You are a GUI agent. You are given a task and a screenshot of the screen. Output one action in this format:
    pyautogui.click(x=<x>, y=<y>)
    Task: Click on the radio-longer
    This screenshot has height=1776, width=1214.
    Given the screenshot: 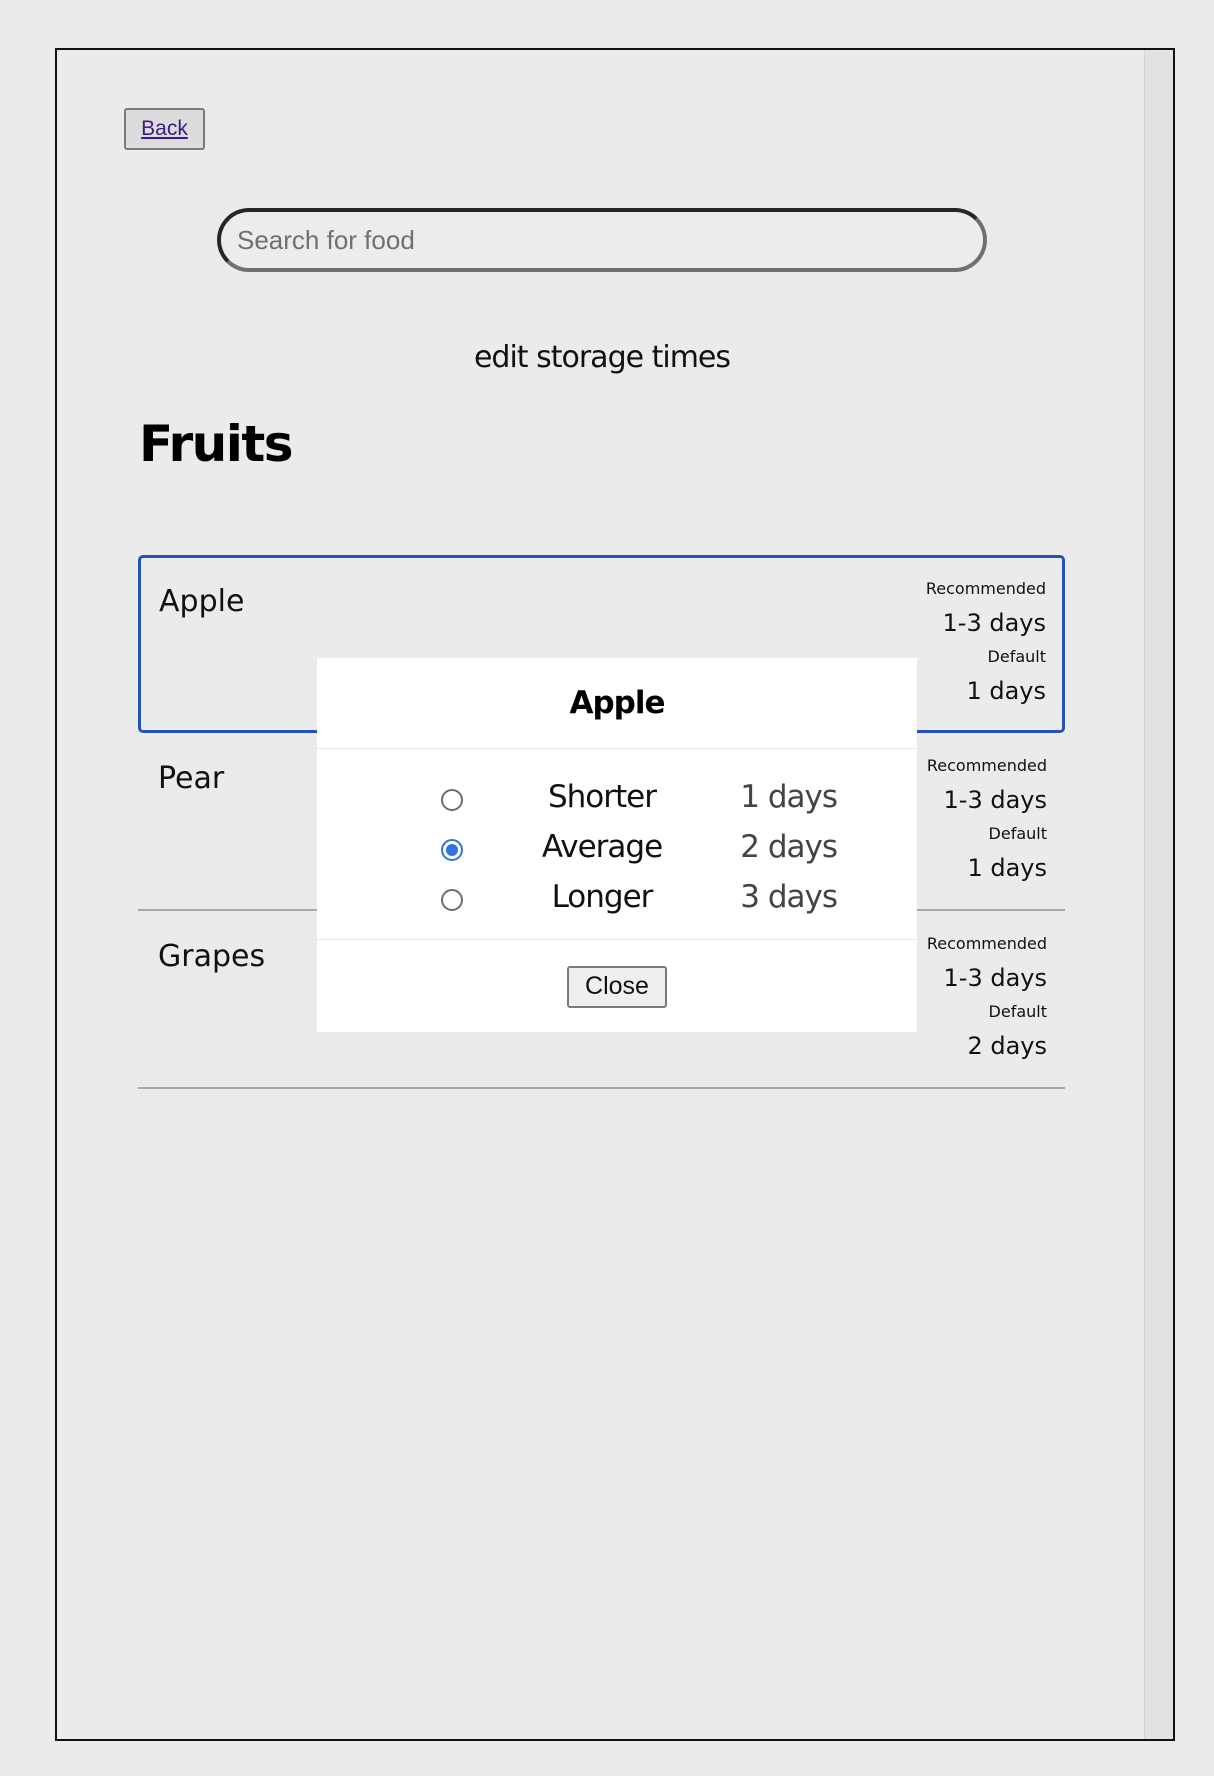 What is the action you would take?
    pyautogui.click(x=452, y=900)
    